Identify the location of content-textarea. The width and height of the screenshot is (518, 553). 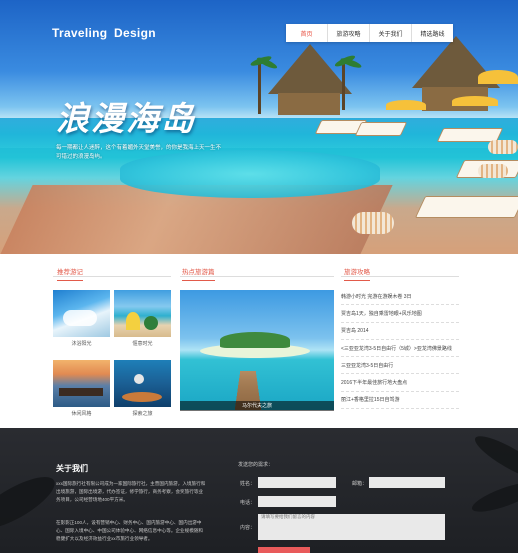
(351, 527).